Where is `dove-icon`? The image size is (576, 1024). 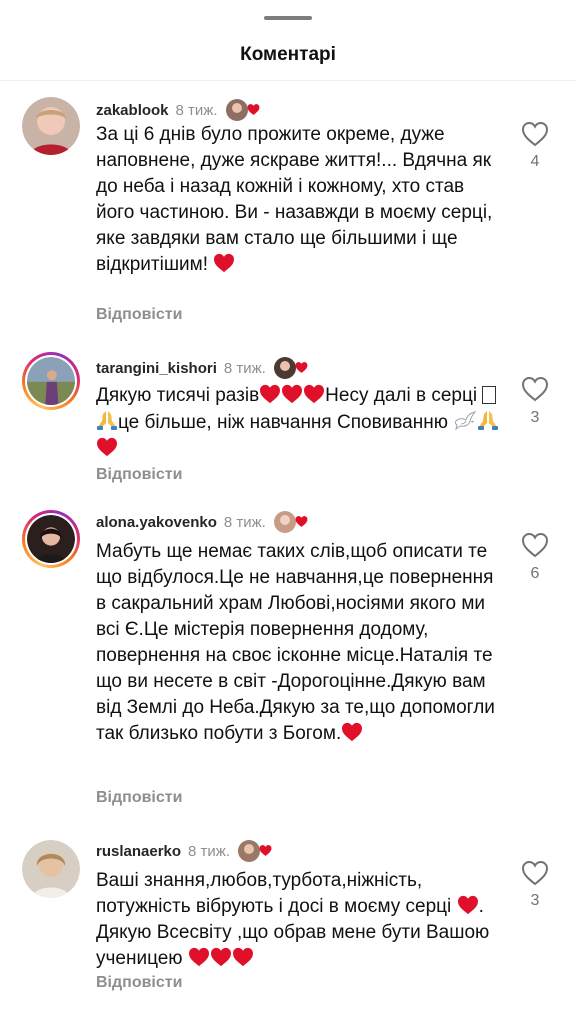
dove-icon is located at coordinates (465, 420).